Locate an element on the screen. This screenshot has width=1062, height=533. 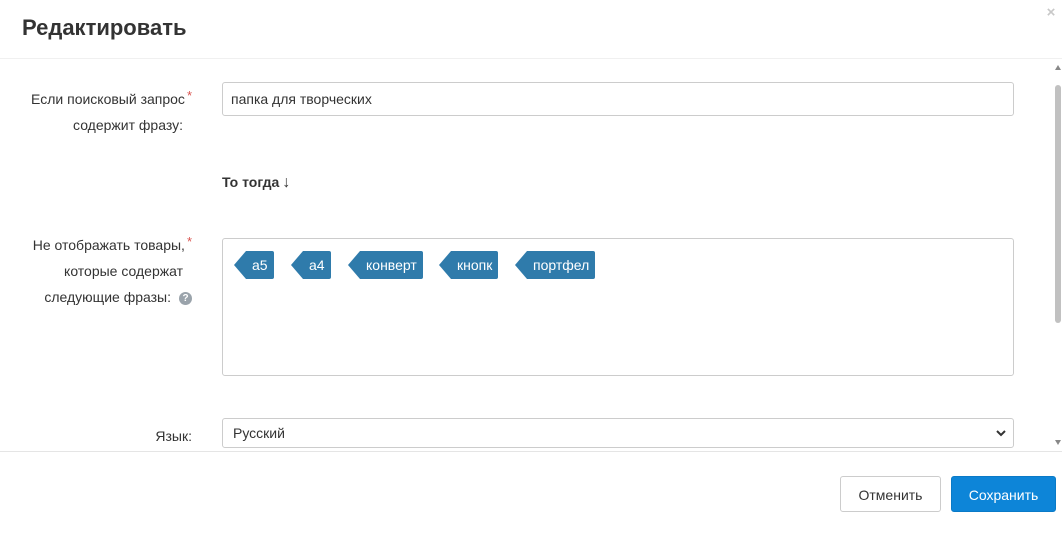
then-label: То тогда ↓ is located at coordinates (256, 183).